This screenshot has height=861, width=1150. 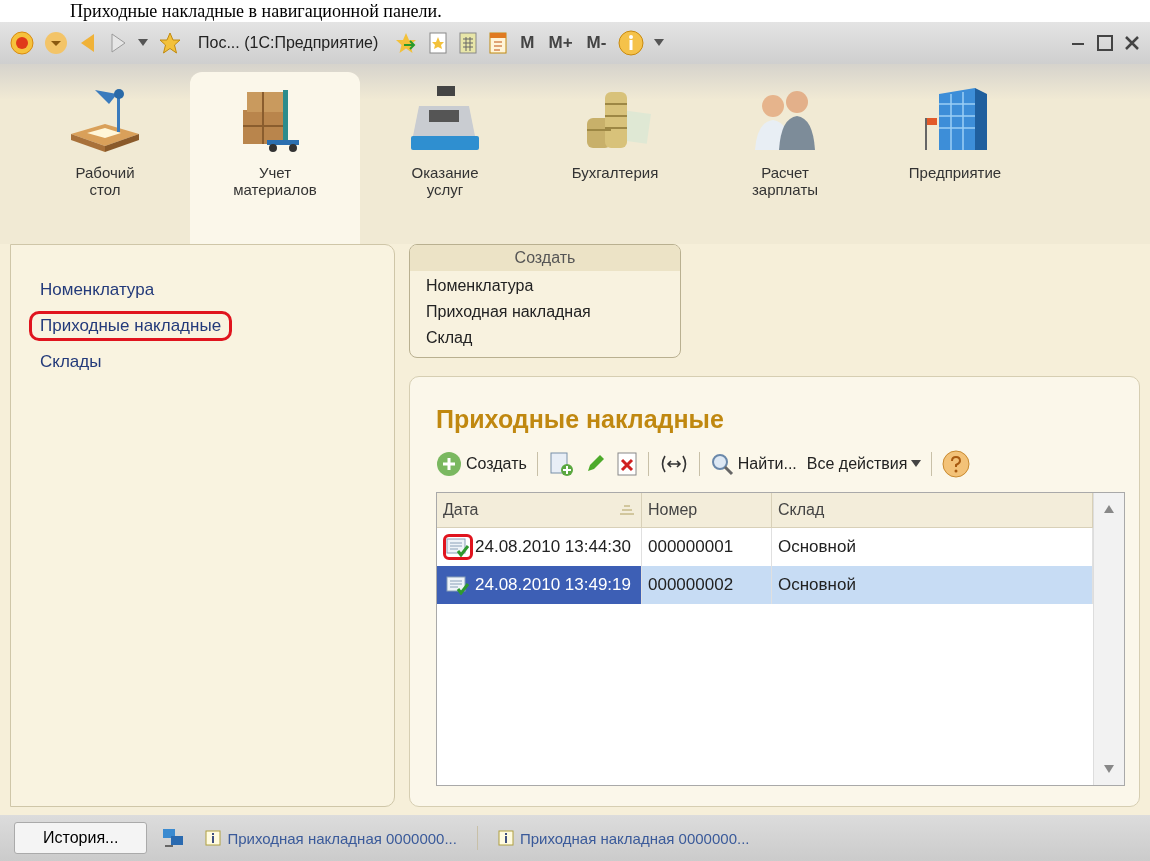 What do you see at coordinates (71, 362) in the screenshot?
I see `navigation-link: Склады` at bounding box center [71, 362].